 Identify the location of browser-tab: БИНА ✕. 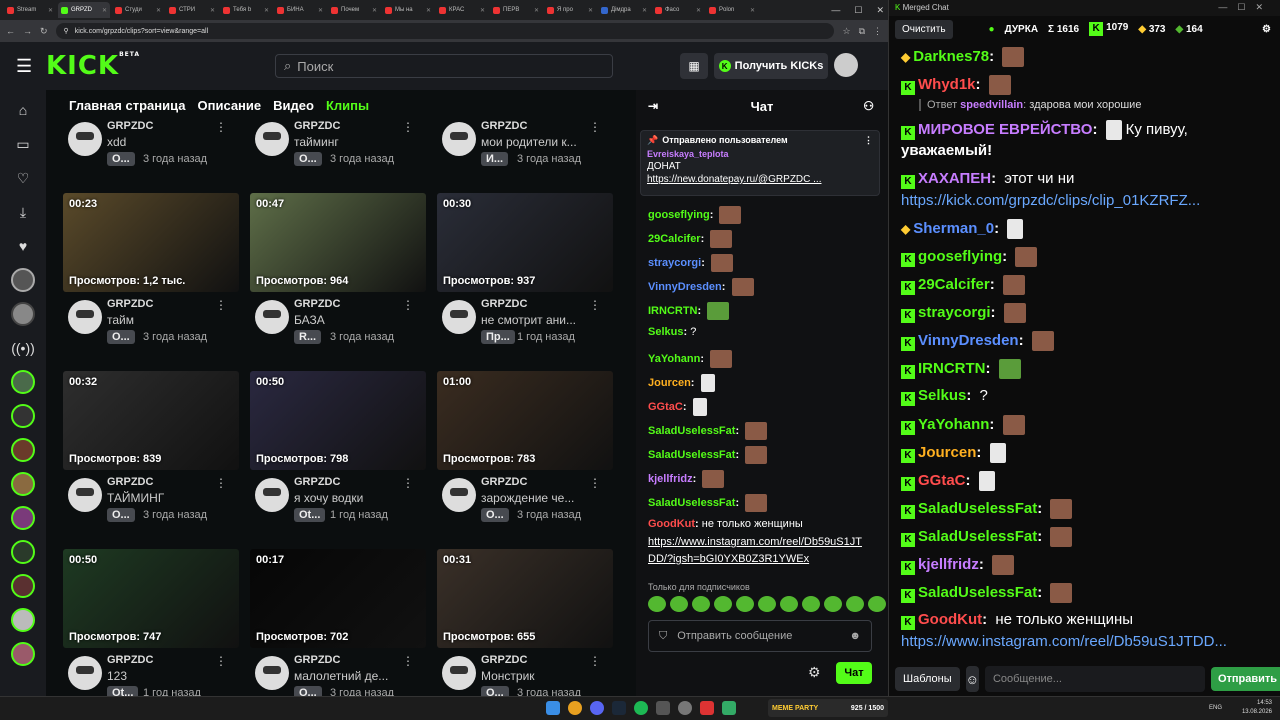
(300, 10).